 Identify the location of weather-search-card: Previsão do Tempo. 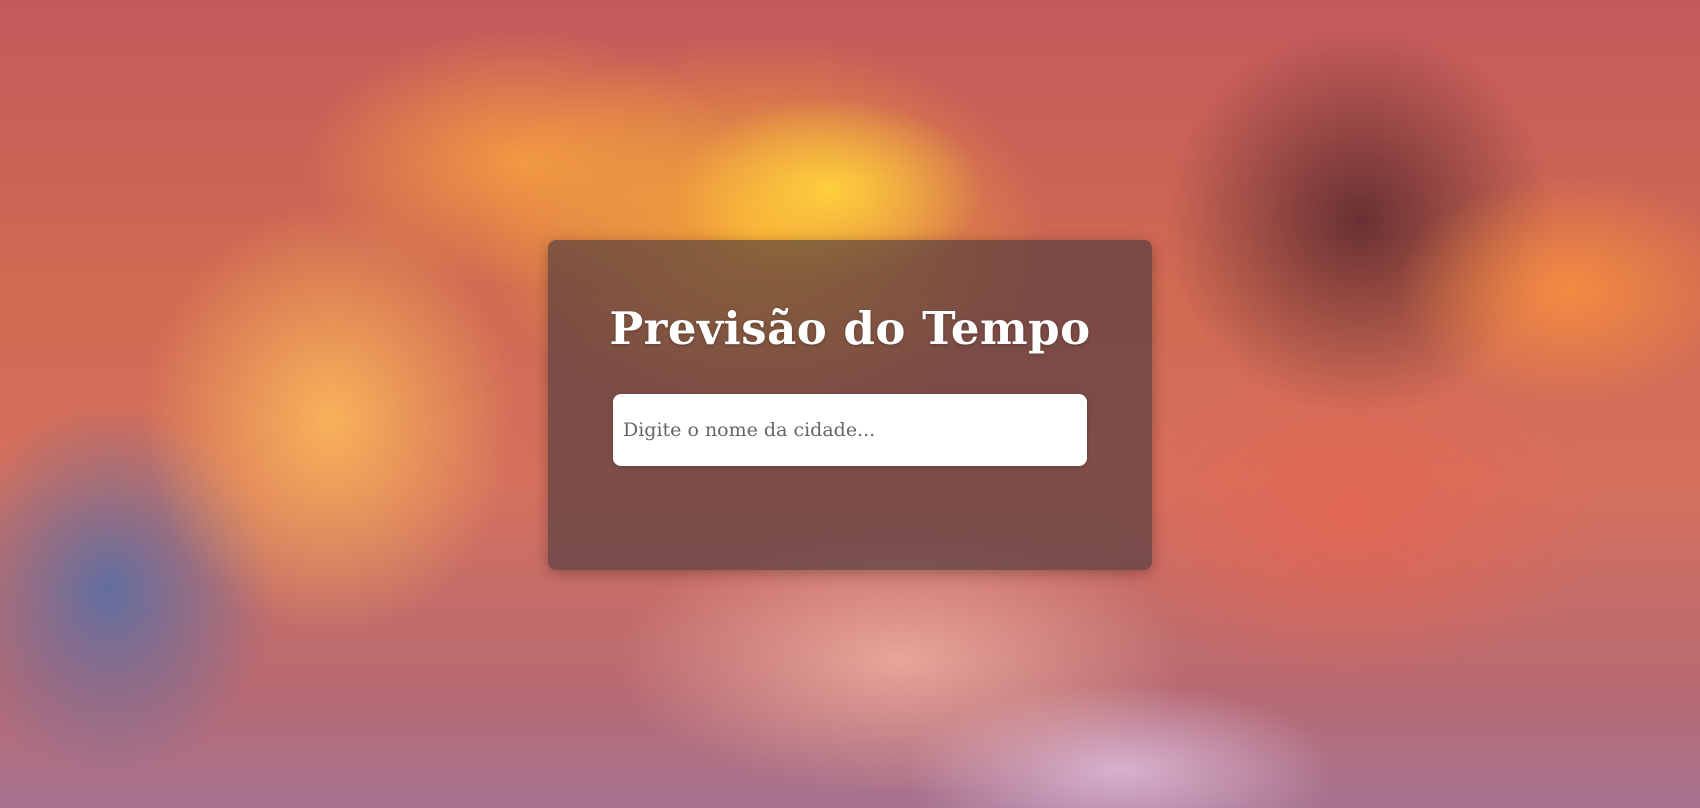
(850, 405).